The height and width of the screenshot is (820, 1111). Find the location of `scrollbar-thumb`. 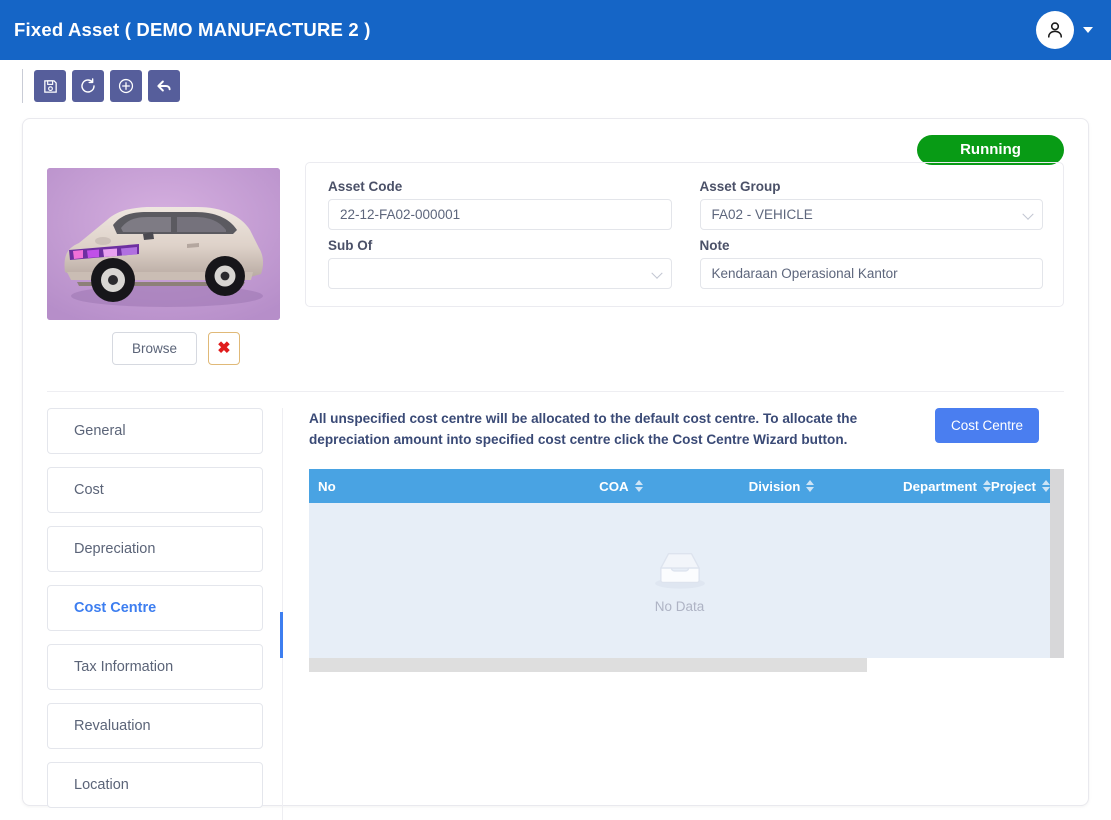

scrollbar-thumb is located at coordinates (588, 665).